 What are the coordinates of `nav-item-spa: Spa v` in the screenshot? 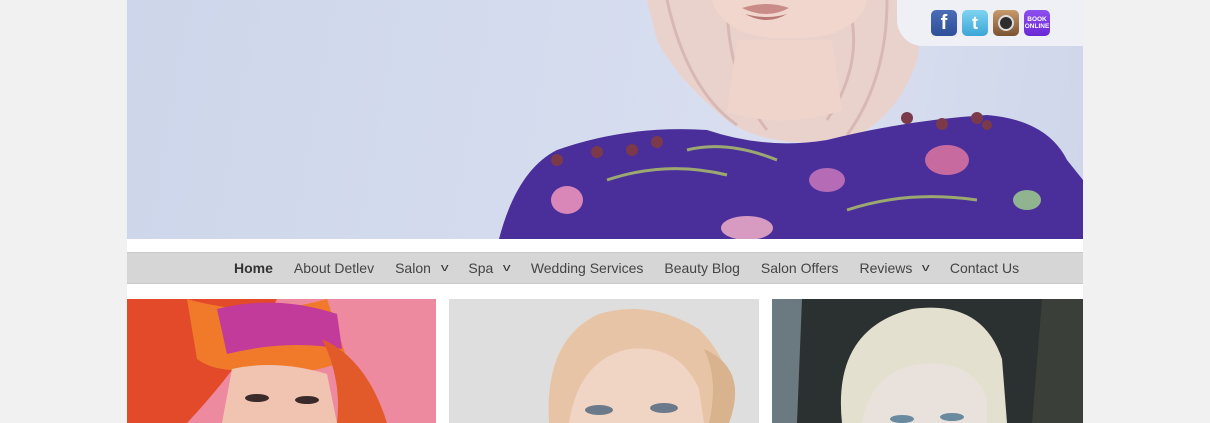 It's located at (489, 268).